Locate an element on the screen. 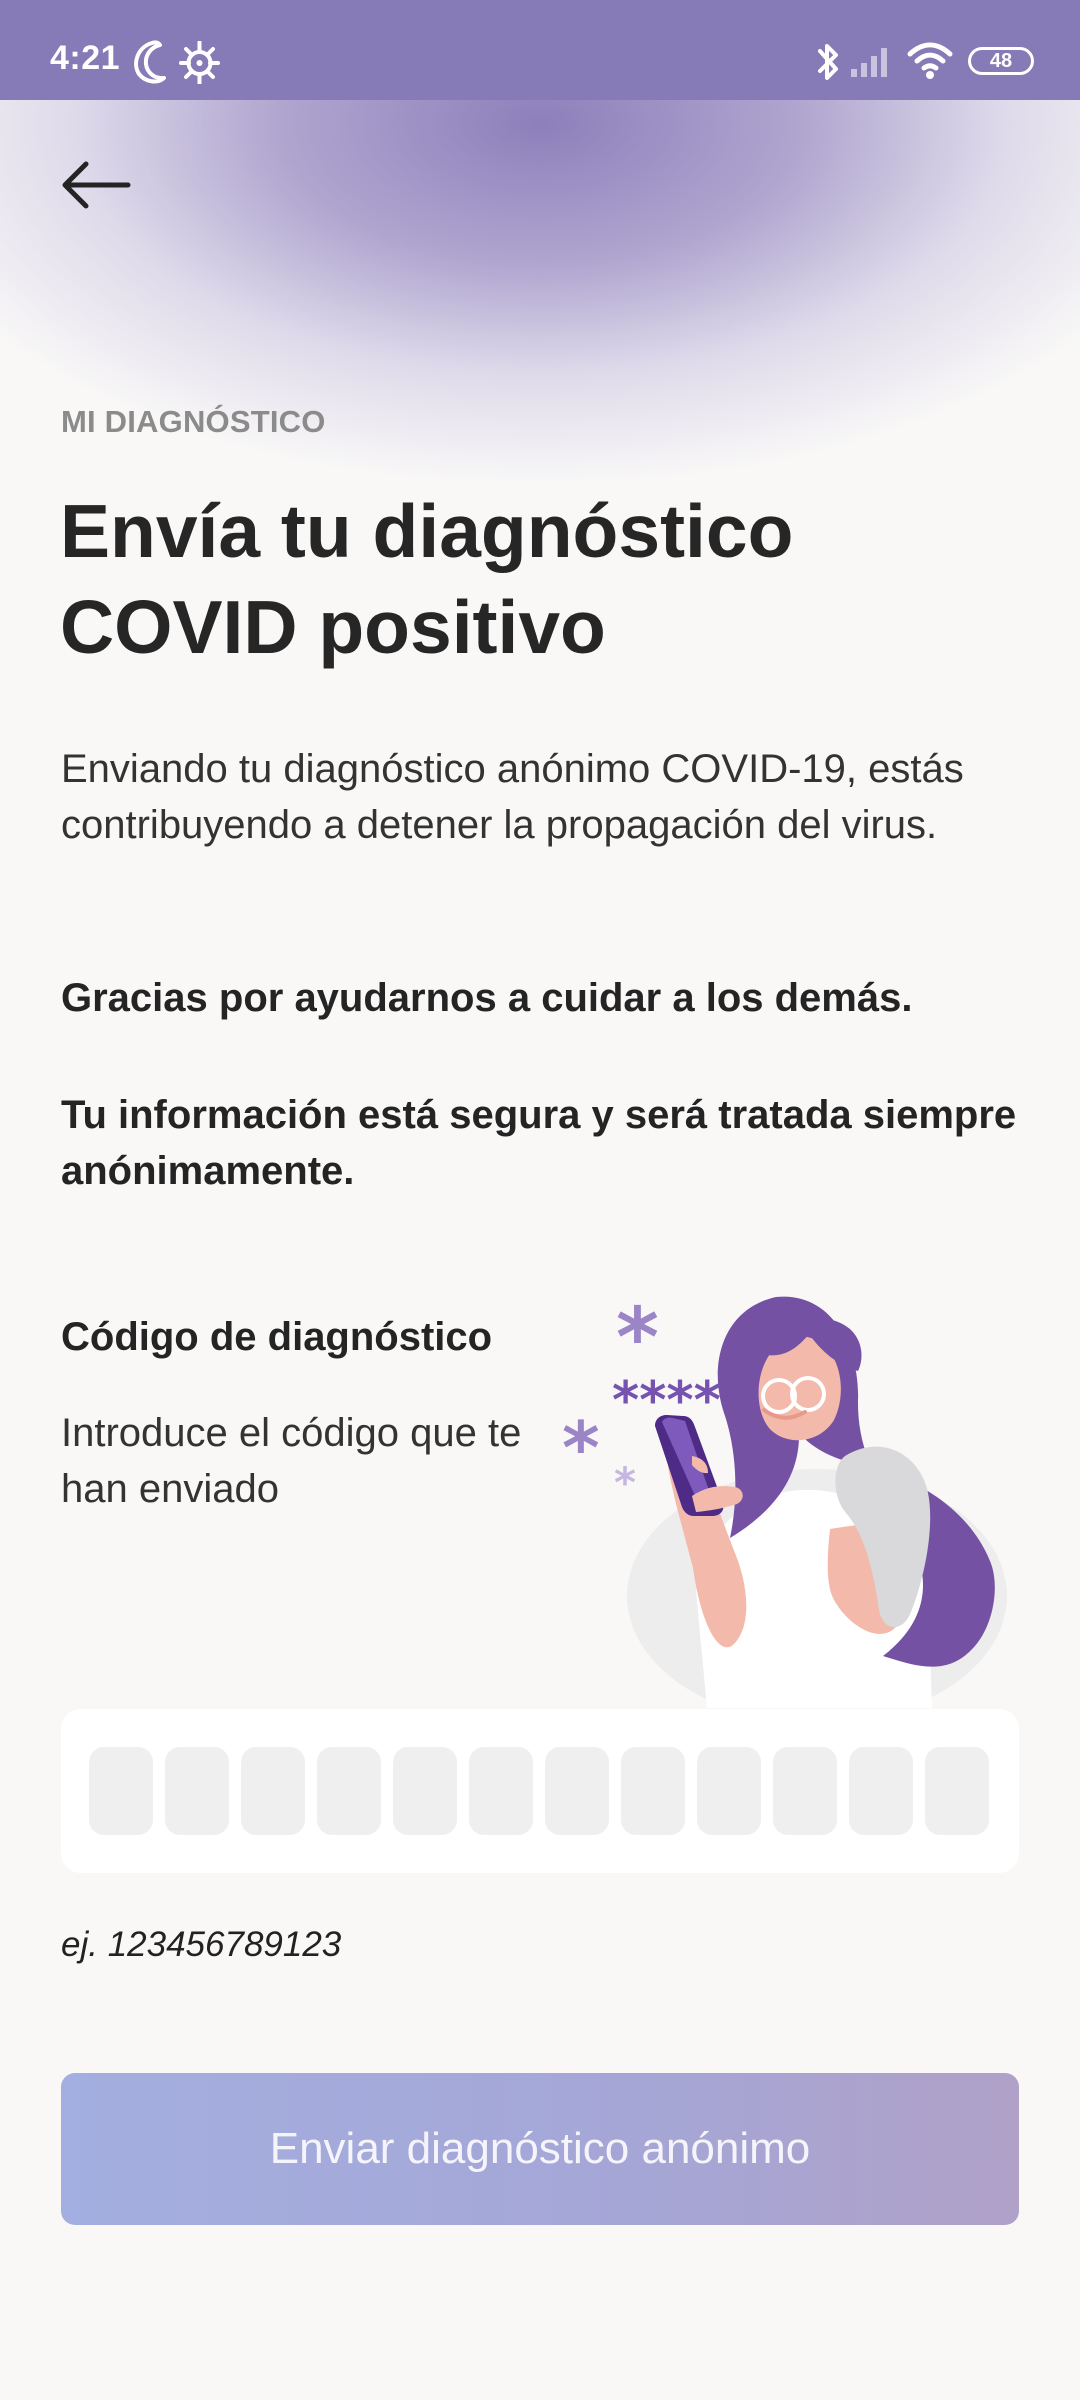 The width and height of the screenshot is (1080, 2400). debug-icon is located at coordinates (199, 64).